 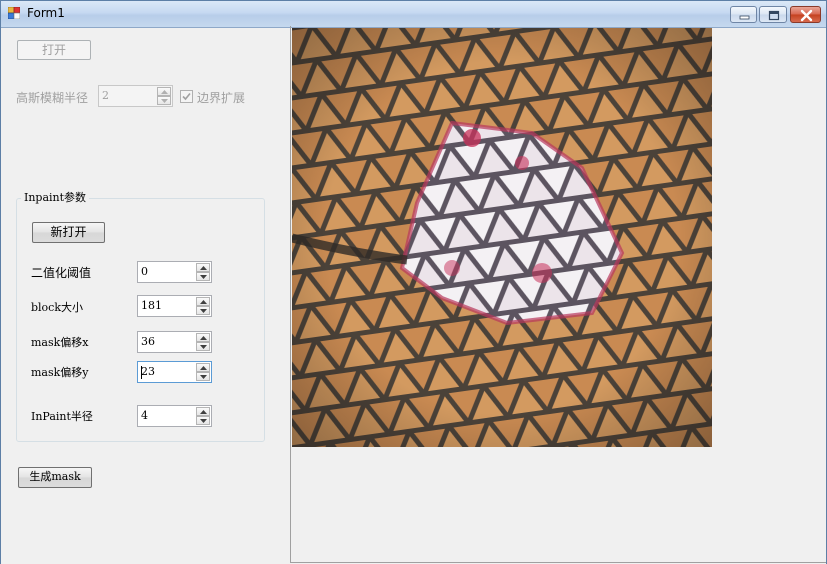 What do you see at coordinates (174, 342) in the screenshot?
I see `mask-offset-x-input: 36` at bounding box center [174, 342].